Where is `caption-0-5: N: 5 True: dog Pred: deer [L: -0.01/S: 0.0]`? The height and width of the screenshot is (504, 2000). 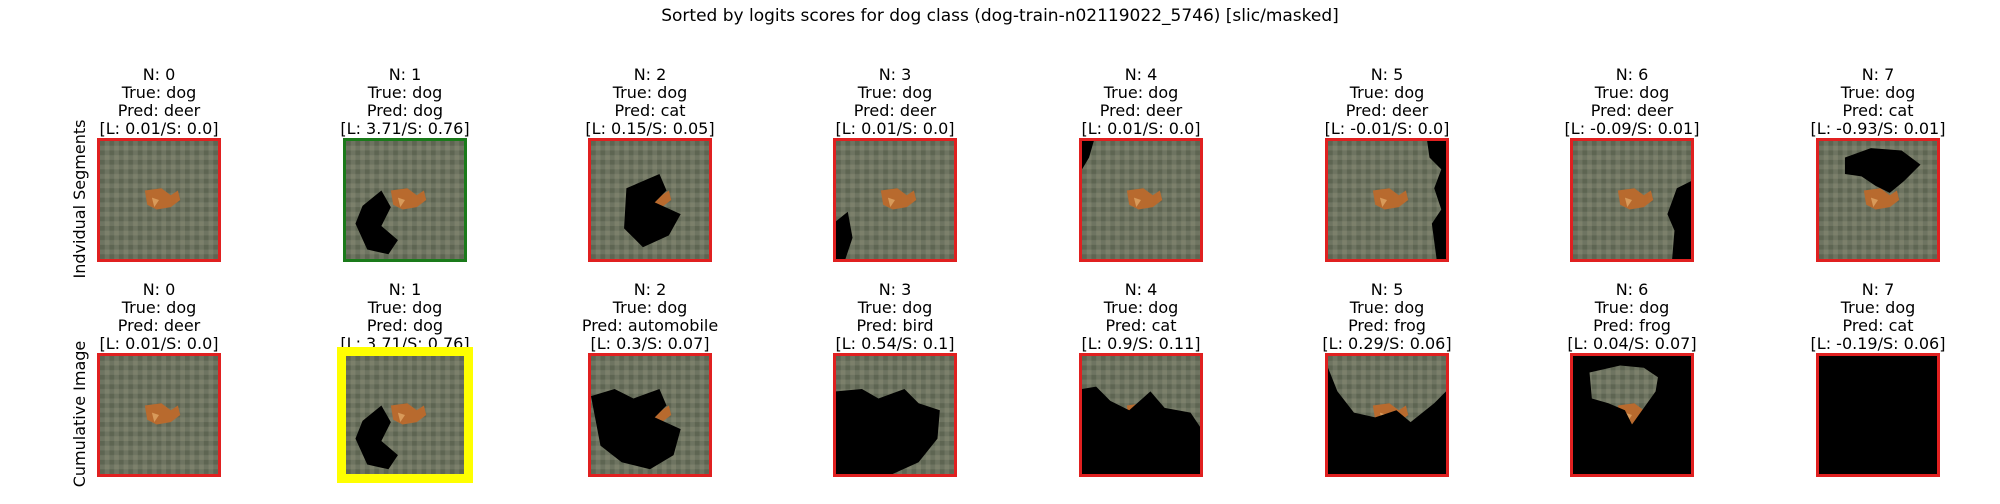 caption-0-5: N: 5 True: dog Pred: deer [L: -0.01/S: 0.0] is located at coordinates (1387, 102).